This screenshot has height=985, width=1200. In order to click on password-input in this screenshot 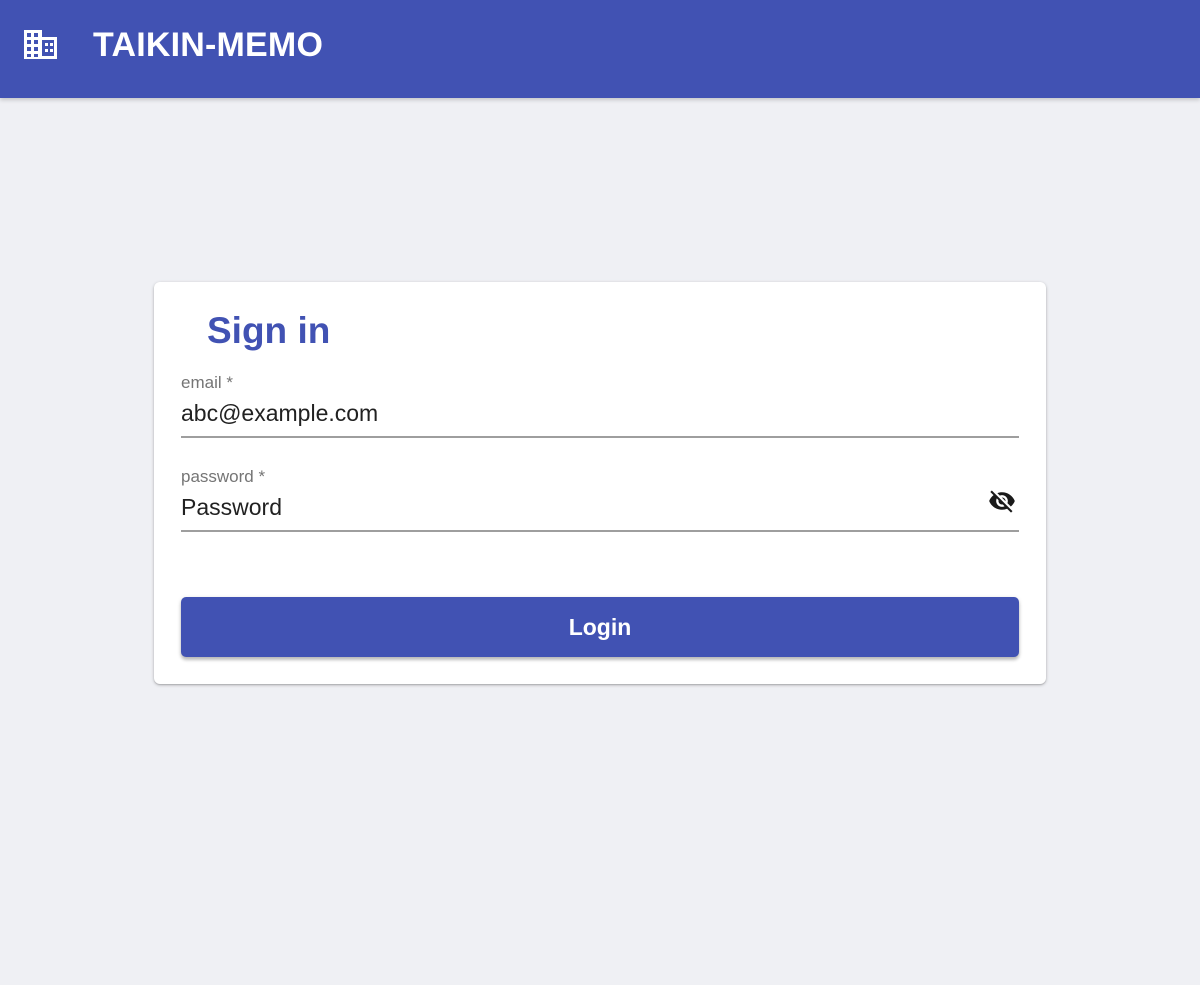, I will do `click(576, 507)`.